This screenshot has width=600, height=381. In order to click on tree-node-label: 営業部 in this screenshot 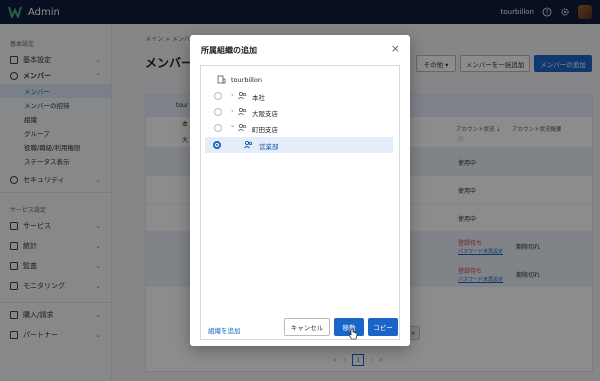, I will do `click(269, 147)`.